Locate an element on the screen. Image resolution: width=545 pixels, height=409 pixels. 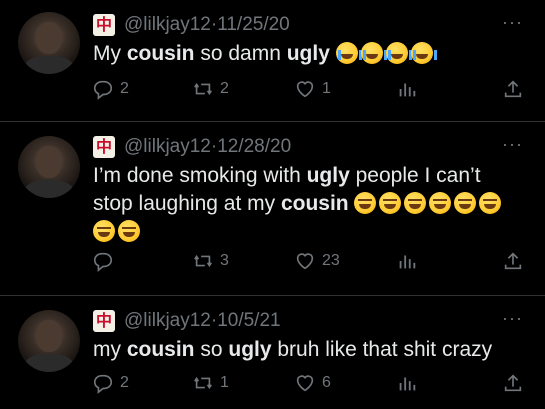
tweet-actions: 3 23 is located at coordinates (272, 264).